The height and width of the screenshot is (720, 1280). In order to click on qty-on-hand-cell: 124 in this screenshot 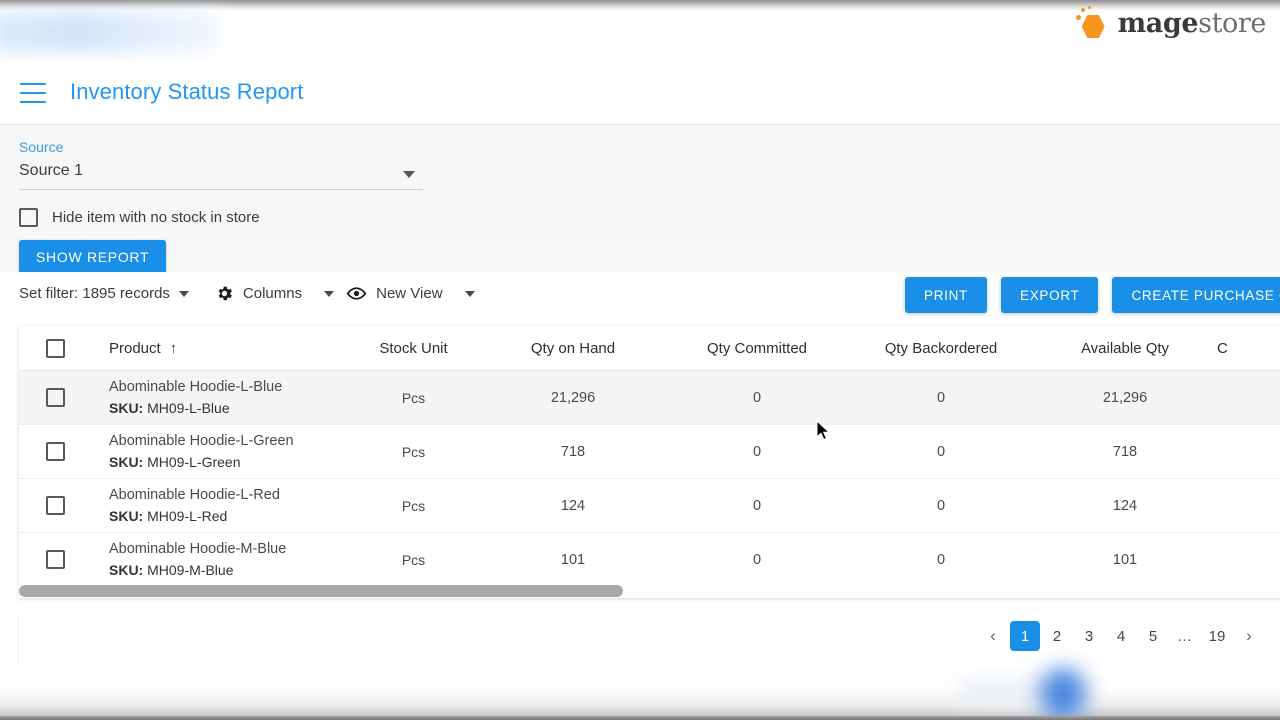, I will do `click(573, 505)`.